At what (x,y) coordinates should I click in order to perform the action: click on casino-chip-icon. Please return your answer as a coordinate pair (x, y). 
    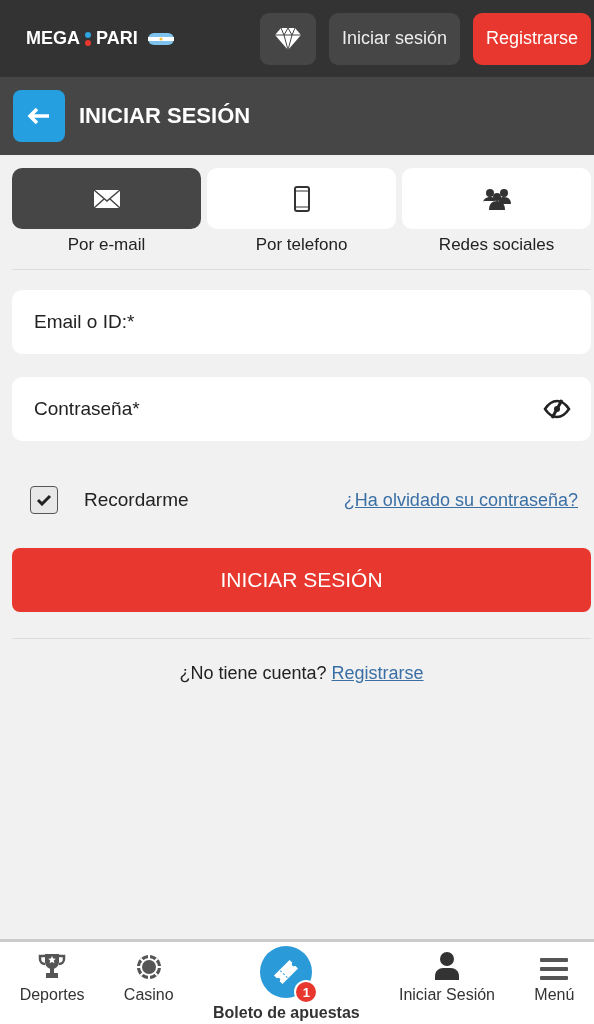
    Looking at the image, I should click on (148, 967).